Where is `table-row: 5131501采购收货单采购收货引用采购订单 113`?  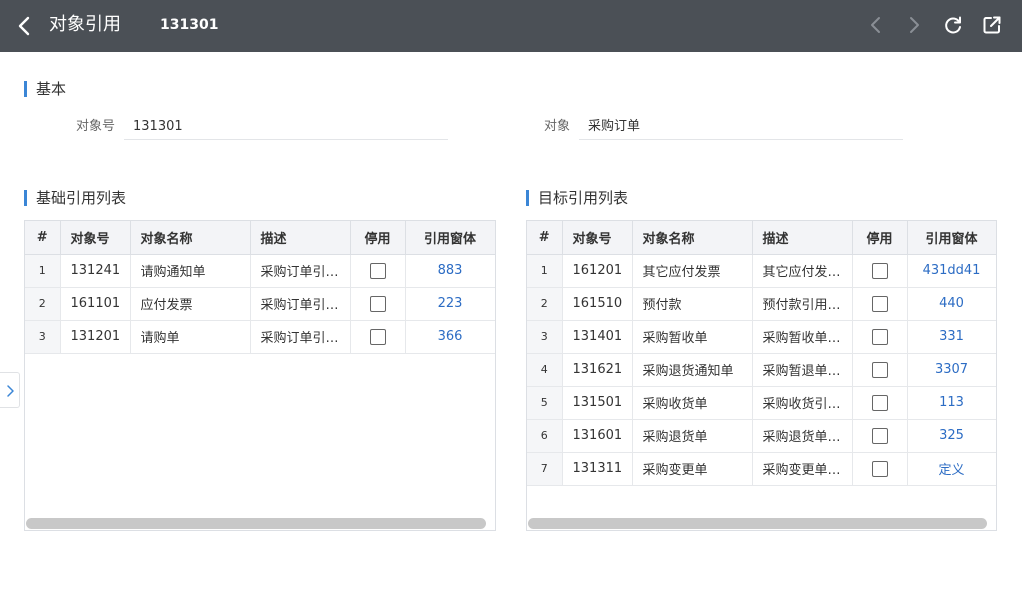
table-row: 5131501采购收货单采购收货引用采购订单 113 is located at coordinates (761, 403).